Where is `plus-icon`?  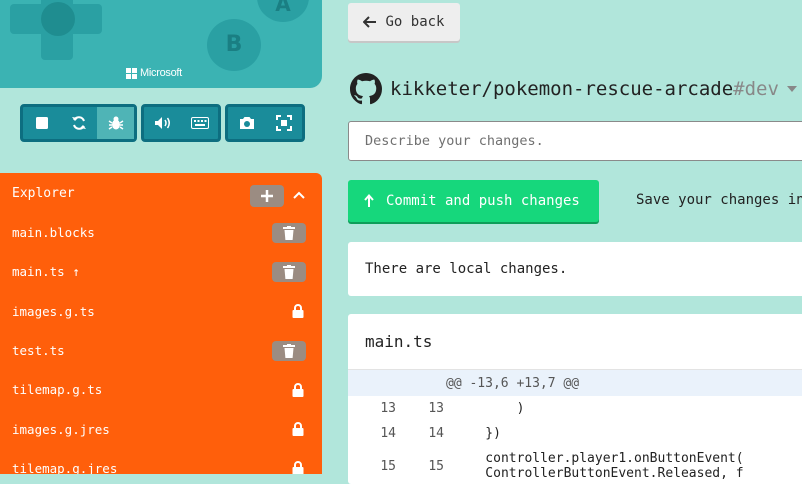 plus-icon is located at coordinates (267, 196).